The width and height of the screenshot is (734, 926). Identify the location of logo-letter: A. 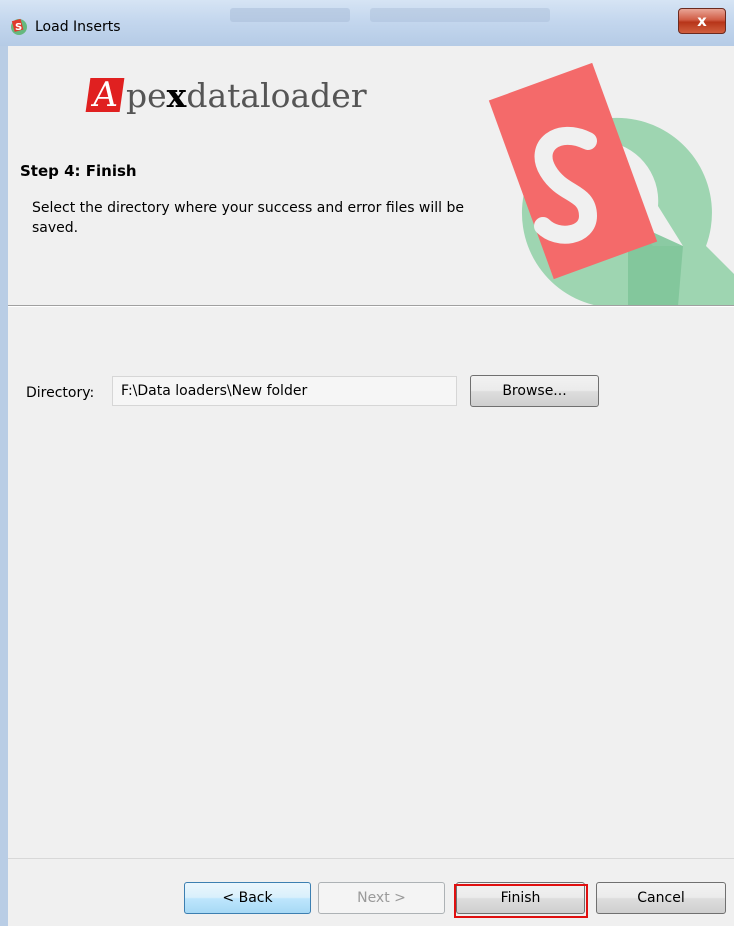
(105, 95).